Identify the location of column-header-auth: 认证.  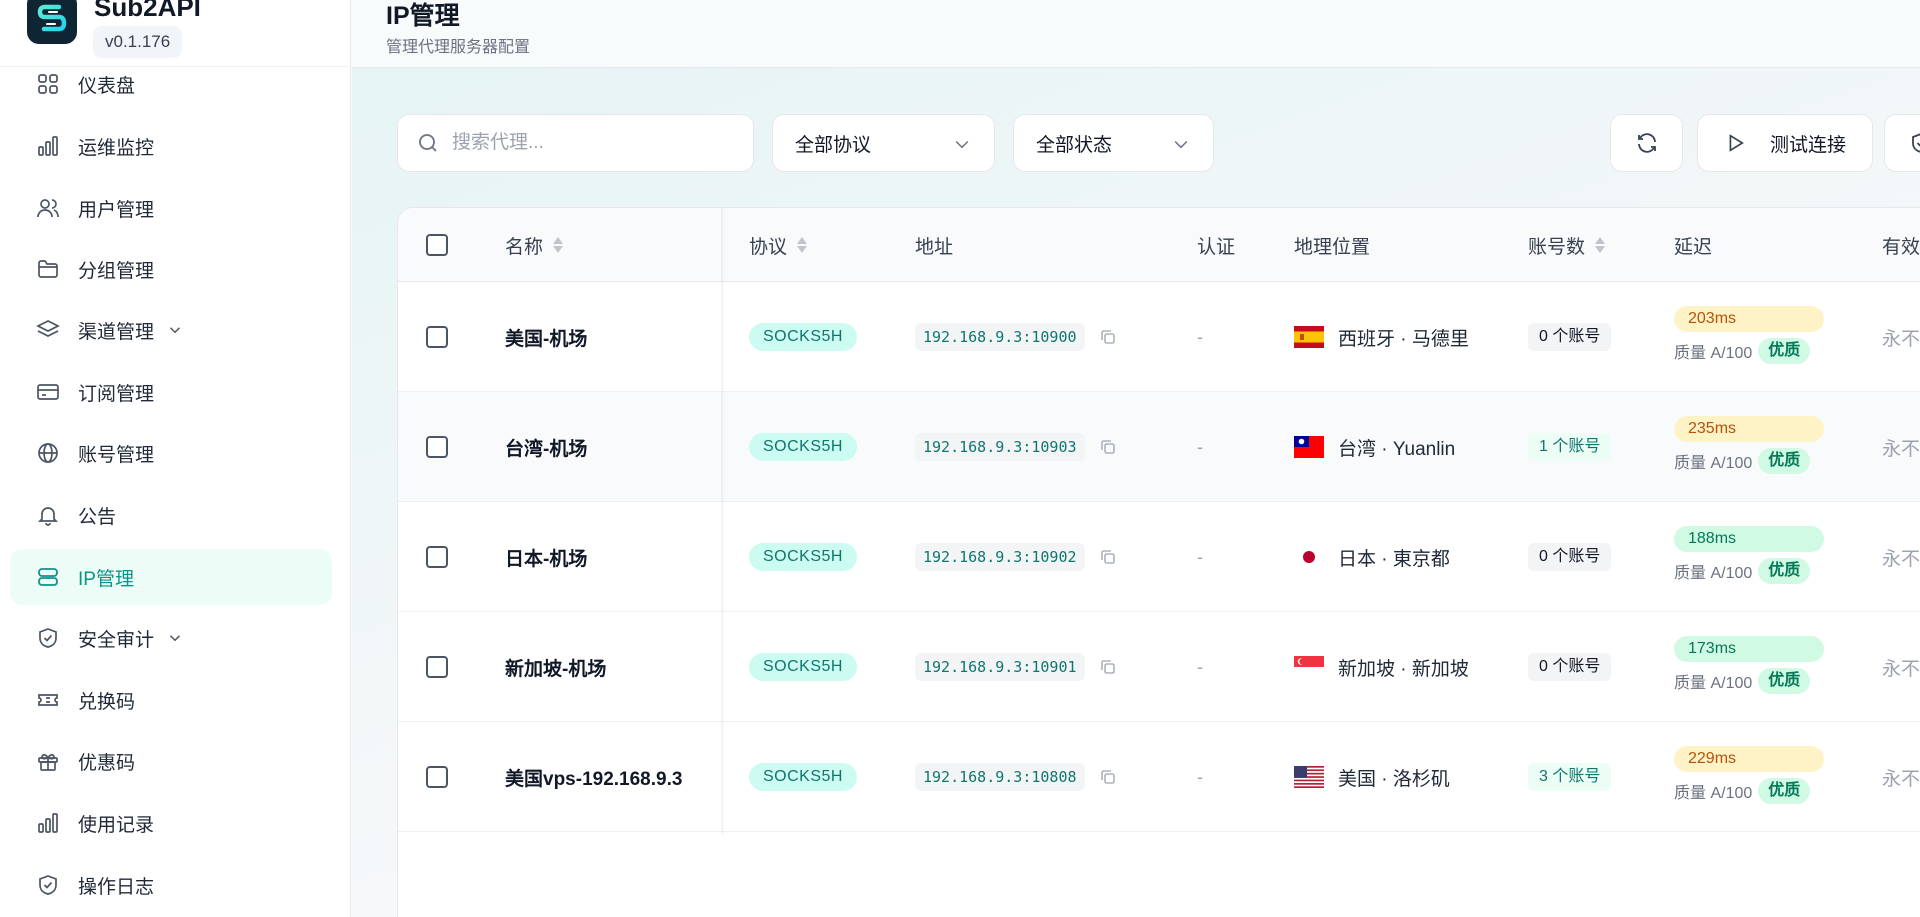
(1216, 247).